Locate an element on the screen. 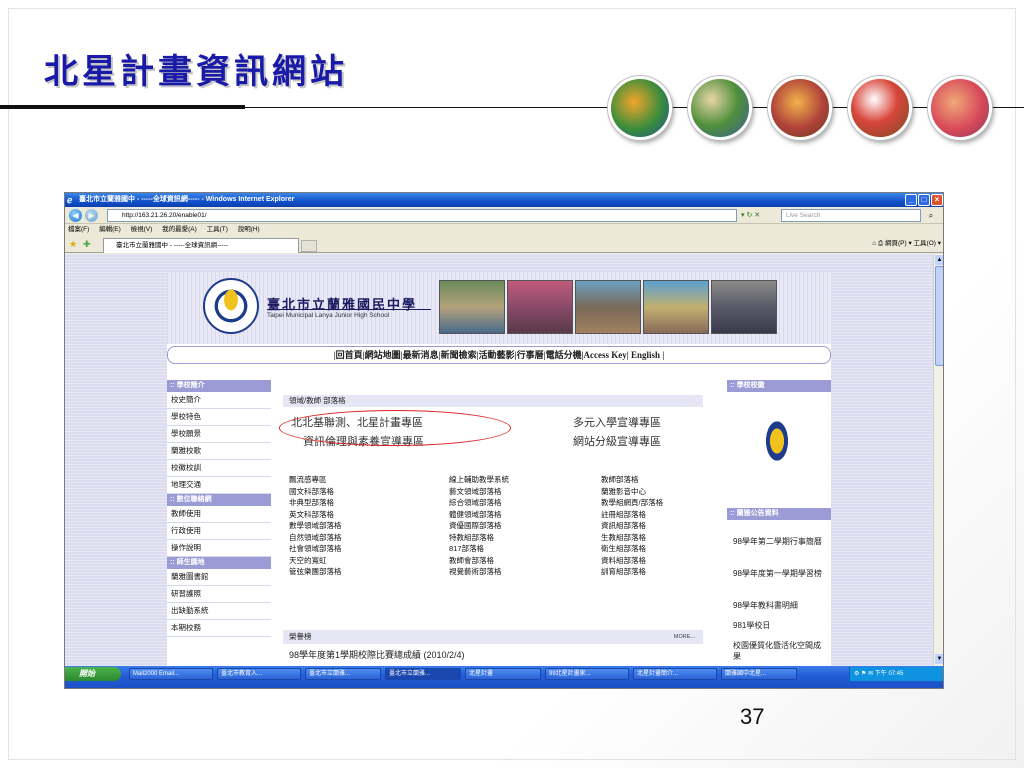  menu-edit: 編輯(E) is located at coordinates (110, 229).